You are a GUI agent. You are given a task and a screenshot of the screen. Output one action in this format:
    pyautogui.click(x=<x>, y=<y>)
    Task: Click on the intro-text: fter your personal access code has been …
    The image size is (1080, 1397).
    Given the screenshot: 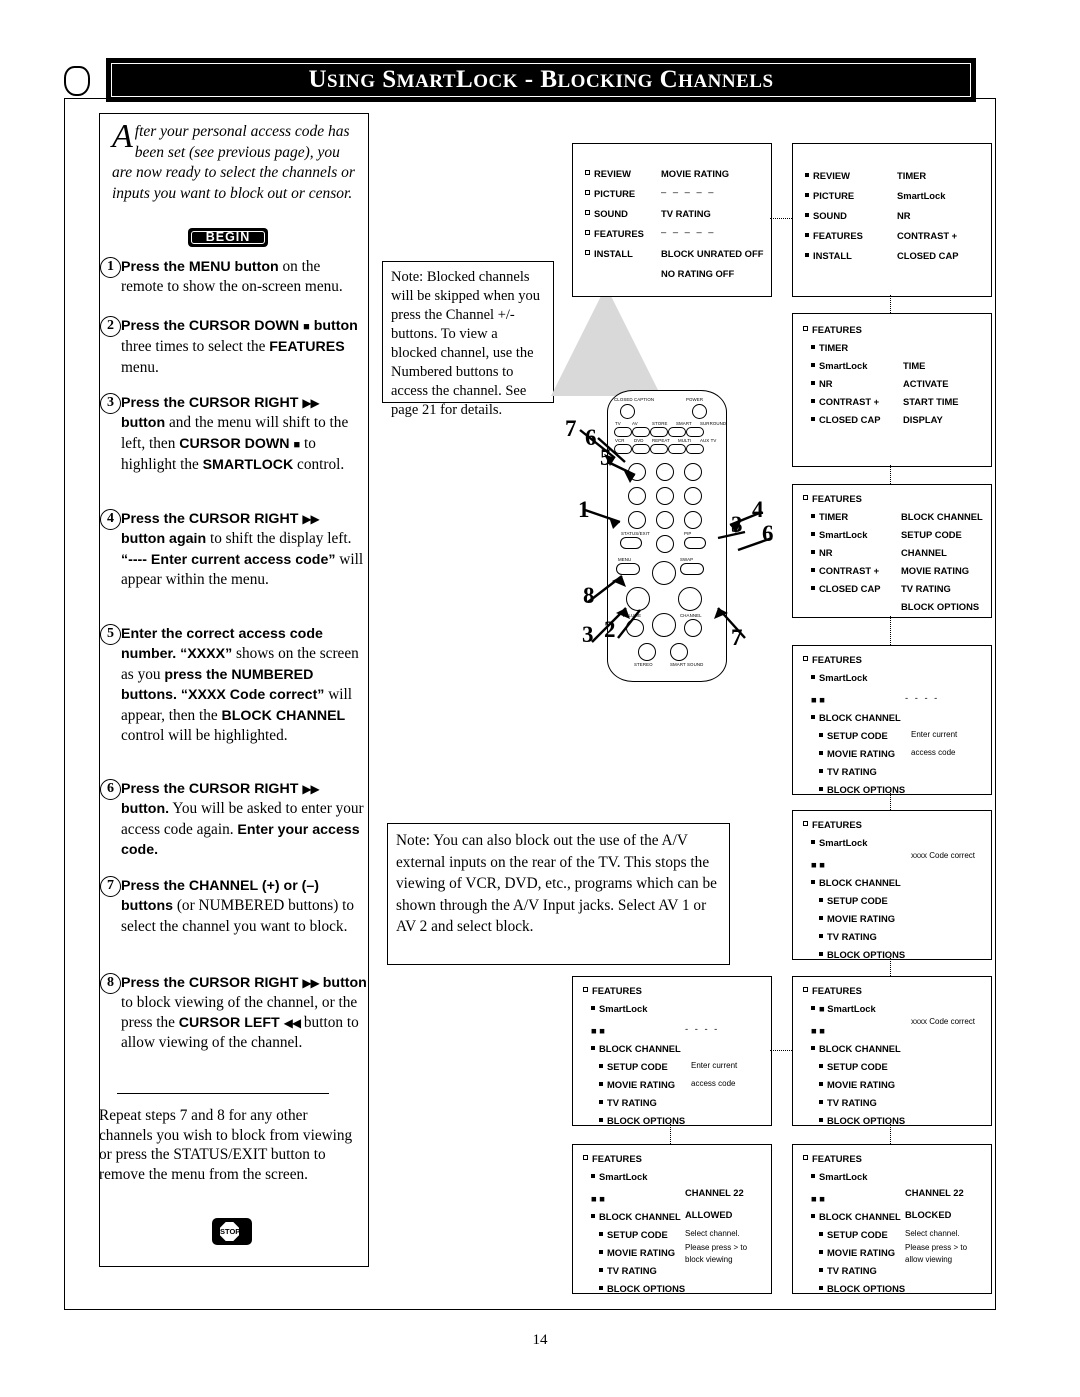 What is the action you would take?
    pyautogui.click(x=233, y=162)
    